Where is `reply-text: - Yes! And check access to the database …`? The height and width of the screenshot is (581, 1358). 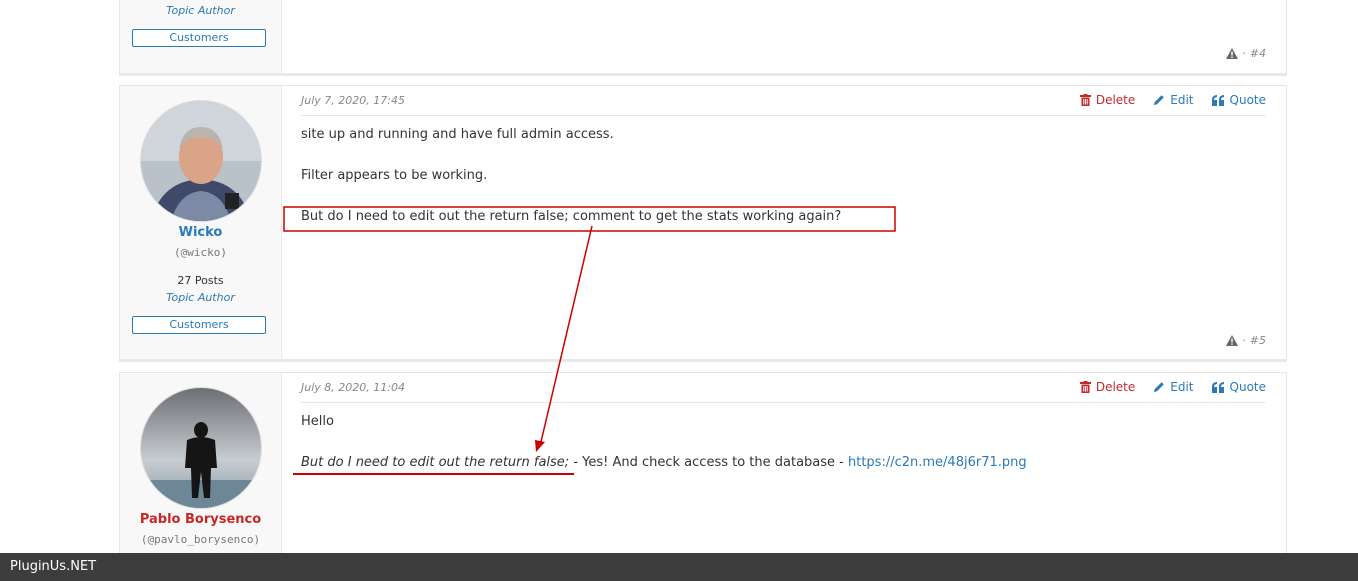
reply-text: - Yes! And check access to the database … is located at coordinates (708, 462).